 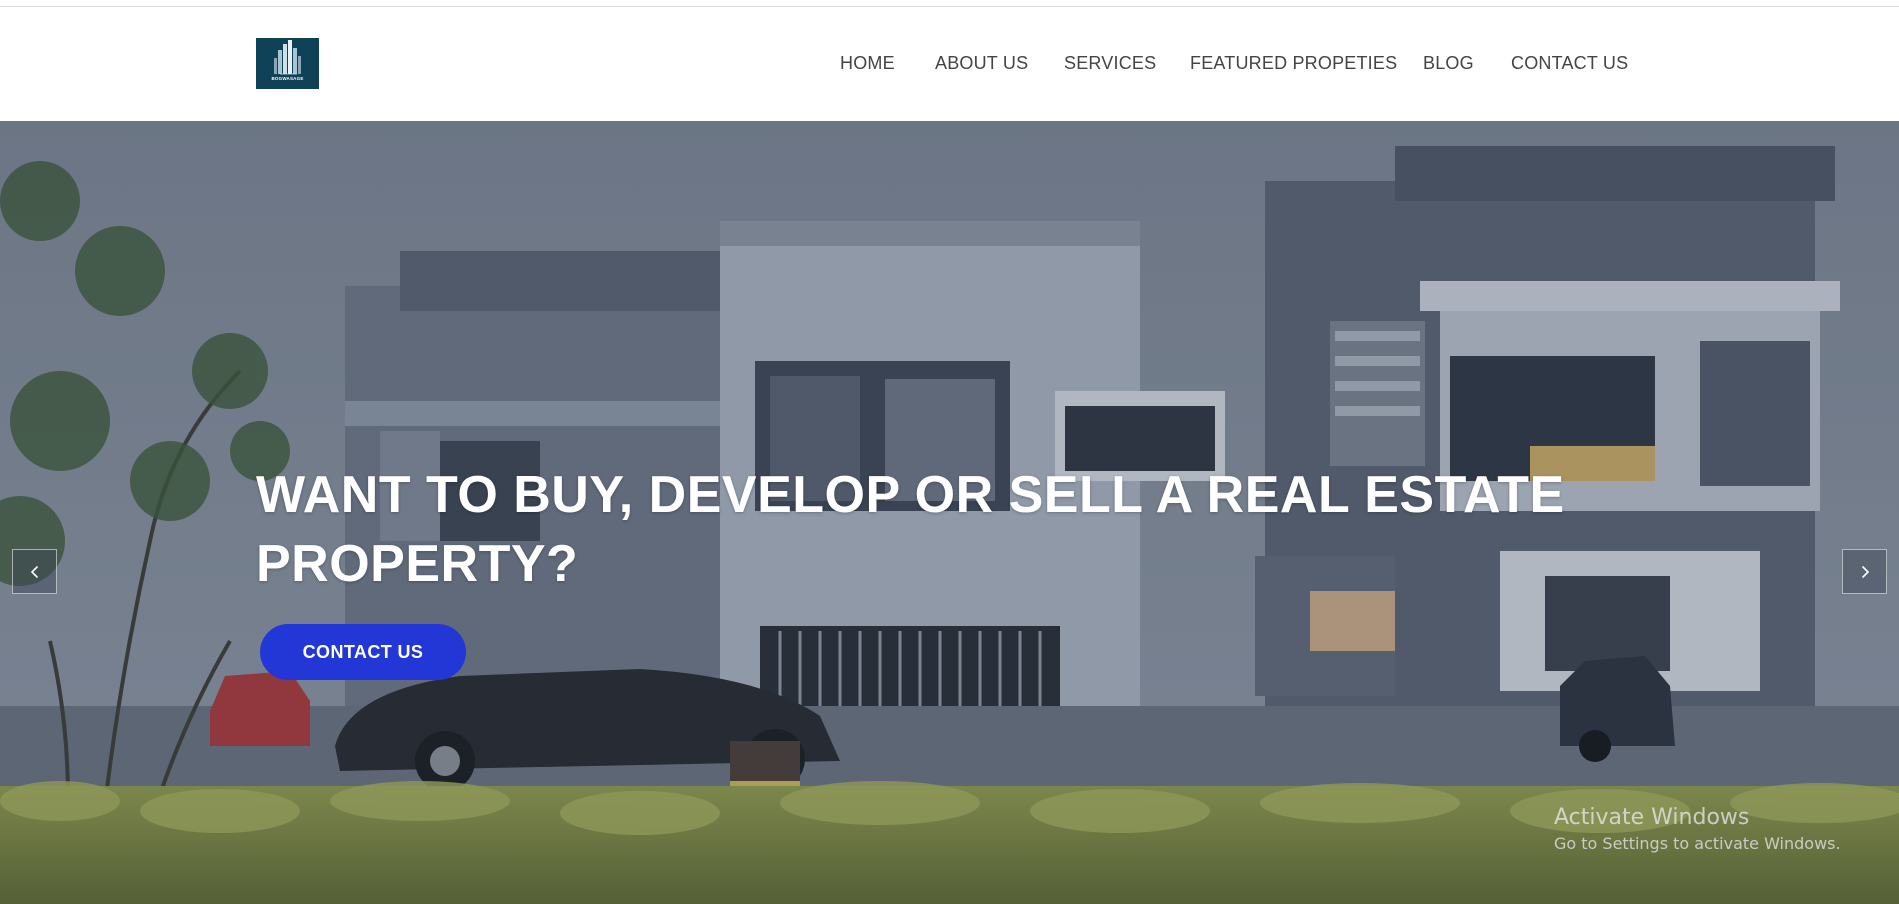 What do you see at coordinates (287, 78) in the screenshot?
I see `logo-wordmark: BOGWASAGE` at bounding box center [287, 78].